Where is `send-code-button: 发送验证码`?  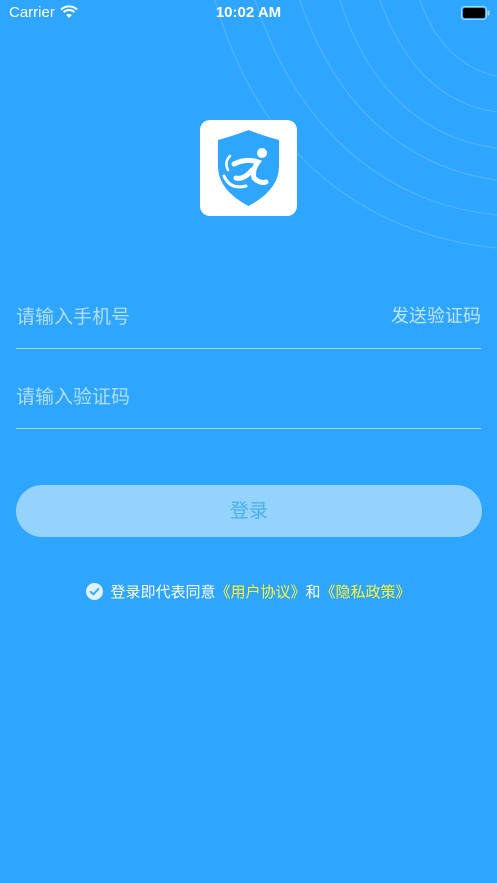
send-code-button: 发送验证码 is located at coordinates (436, 317).